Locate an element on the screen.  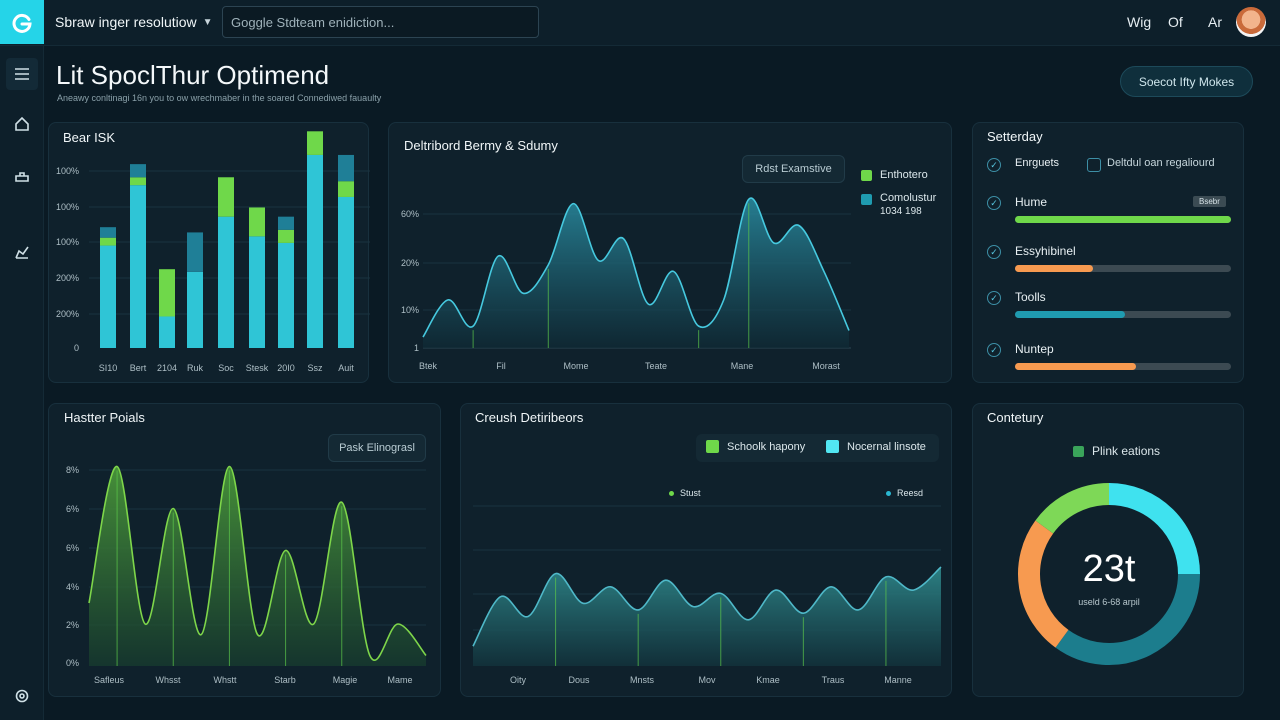
x-tick-label: Kmae is located at coordinates (768, 680).